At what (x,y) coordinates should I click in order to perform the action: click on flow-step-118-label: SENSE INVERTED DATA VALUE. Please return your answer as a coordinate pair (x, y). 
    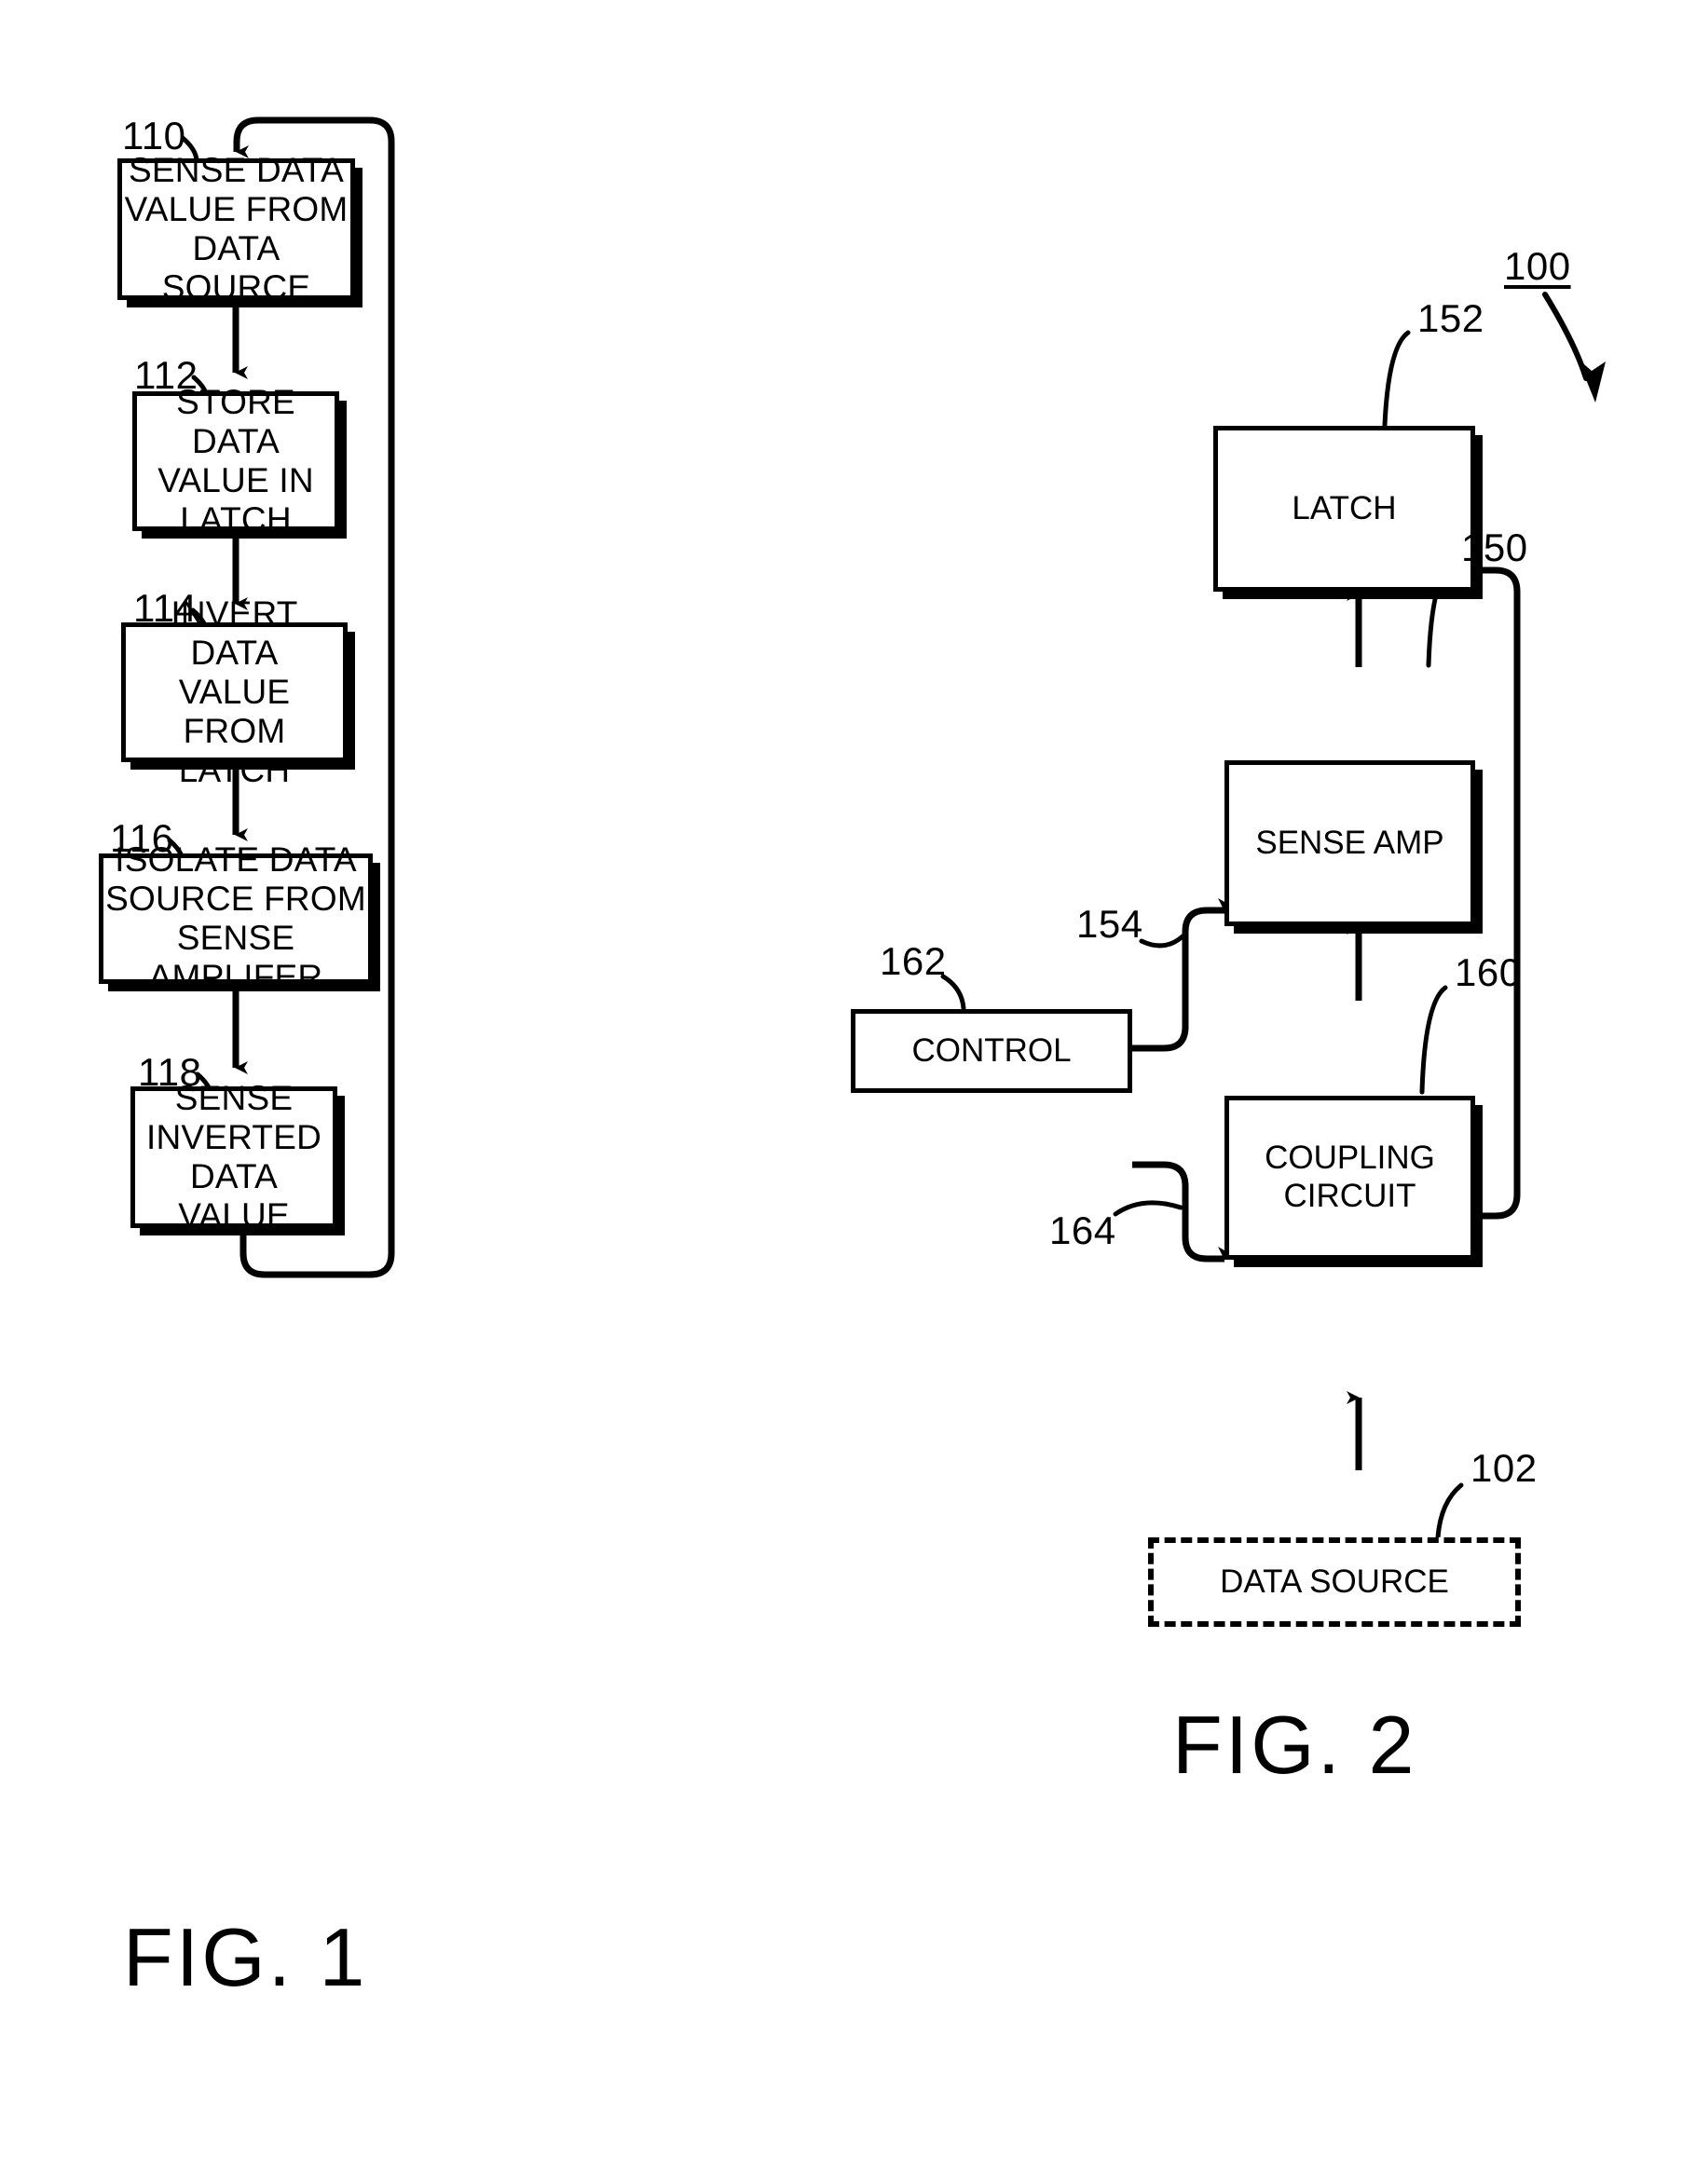
    Looking at the image, I should click on (233, 1156).